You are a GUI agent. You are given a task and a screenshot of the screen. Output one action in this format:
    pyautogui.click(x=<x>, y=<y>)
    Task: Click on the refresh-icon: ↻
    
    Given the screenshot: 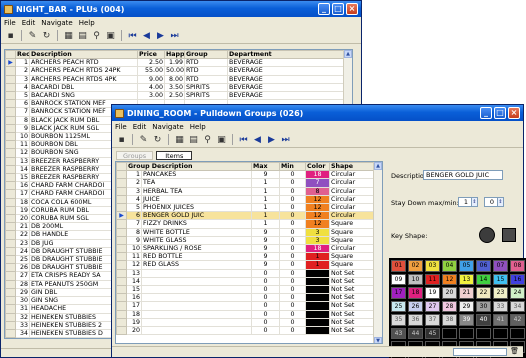 What is the action you would take?
    pyautogui.click(x=46, y=35)
    